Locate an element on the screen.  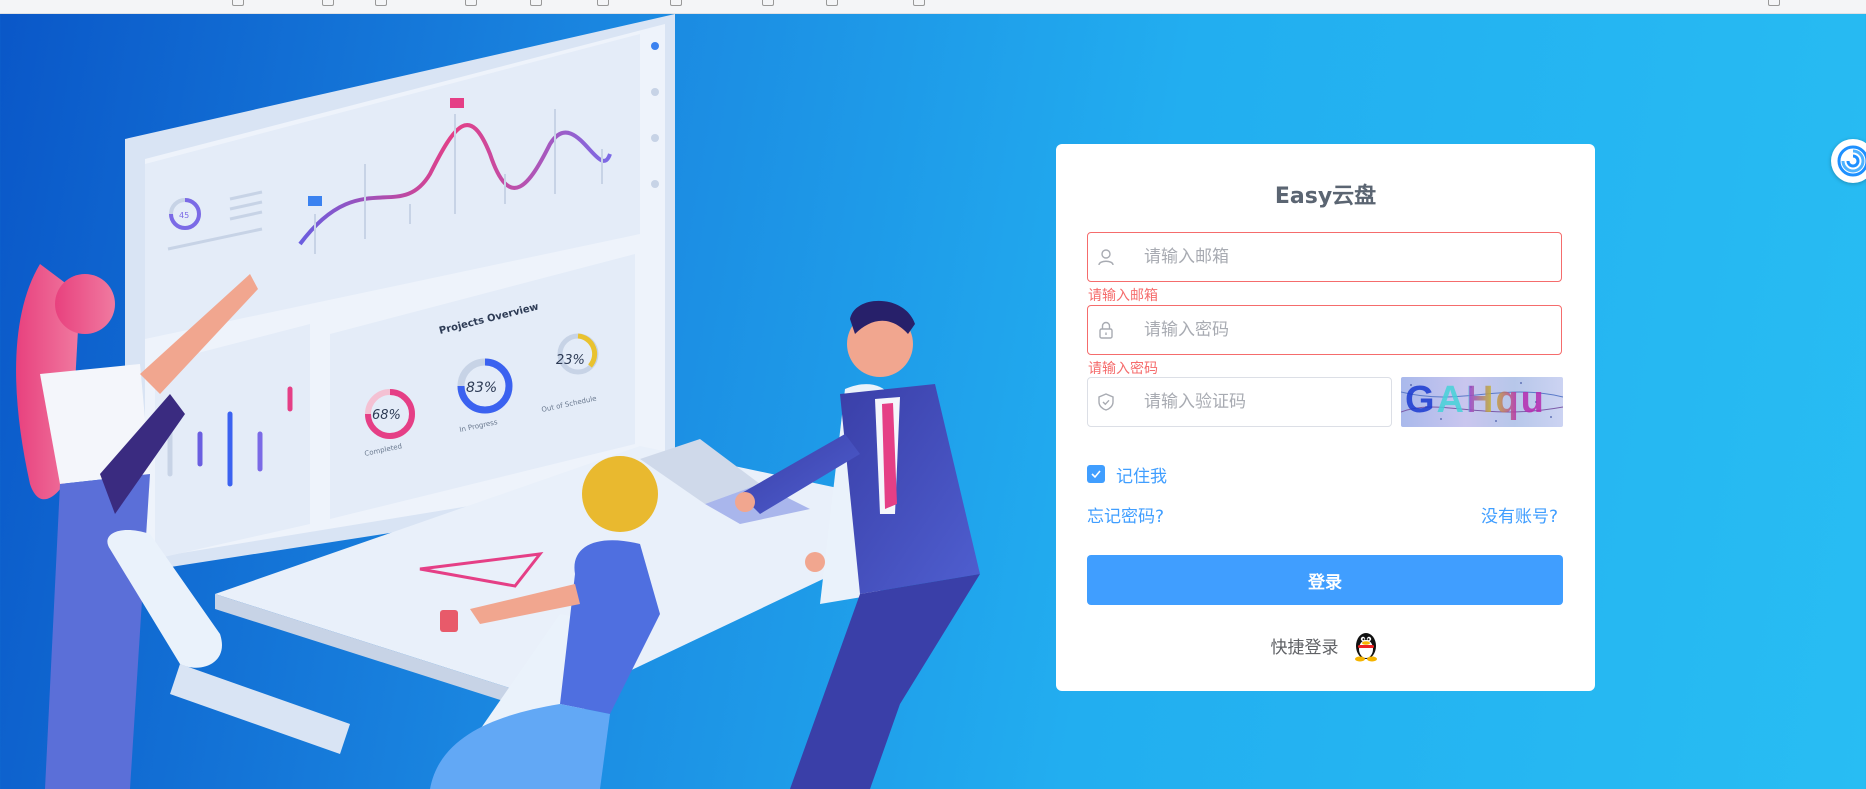
assistant-swirl-icon is located at coordinates (1851, 161).